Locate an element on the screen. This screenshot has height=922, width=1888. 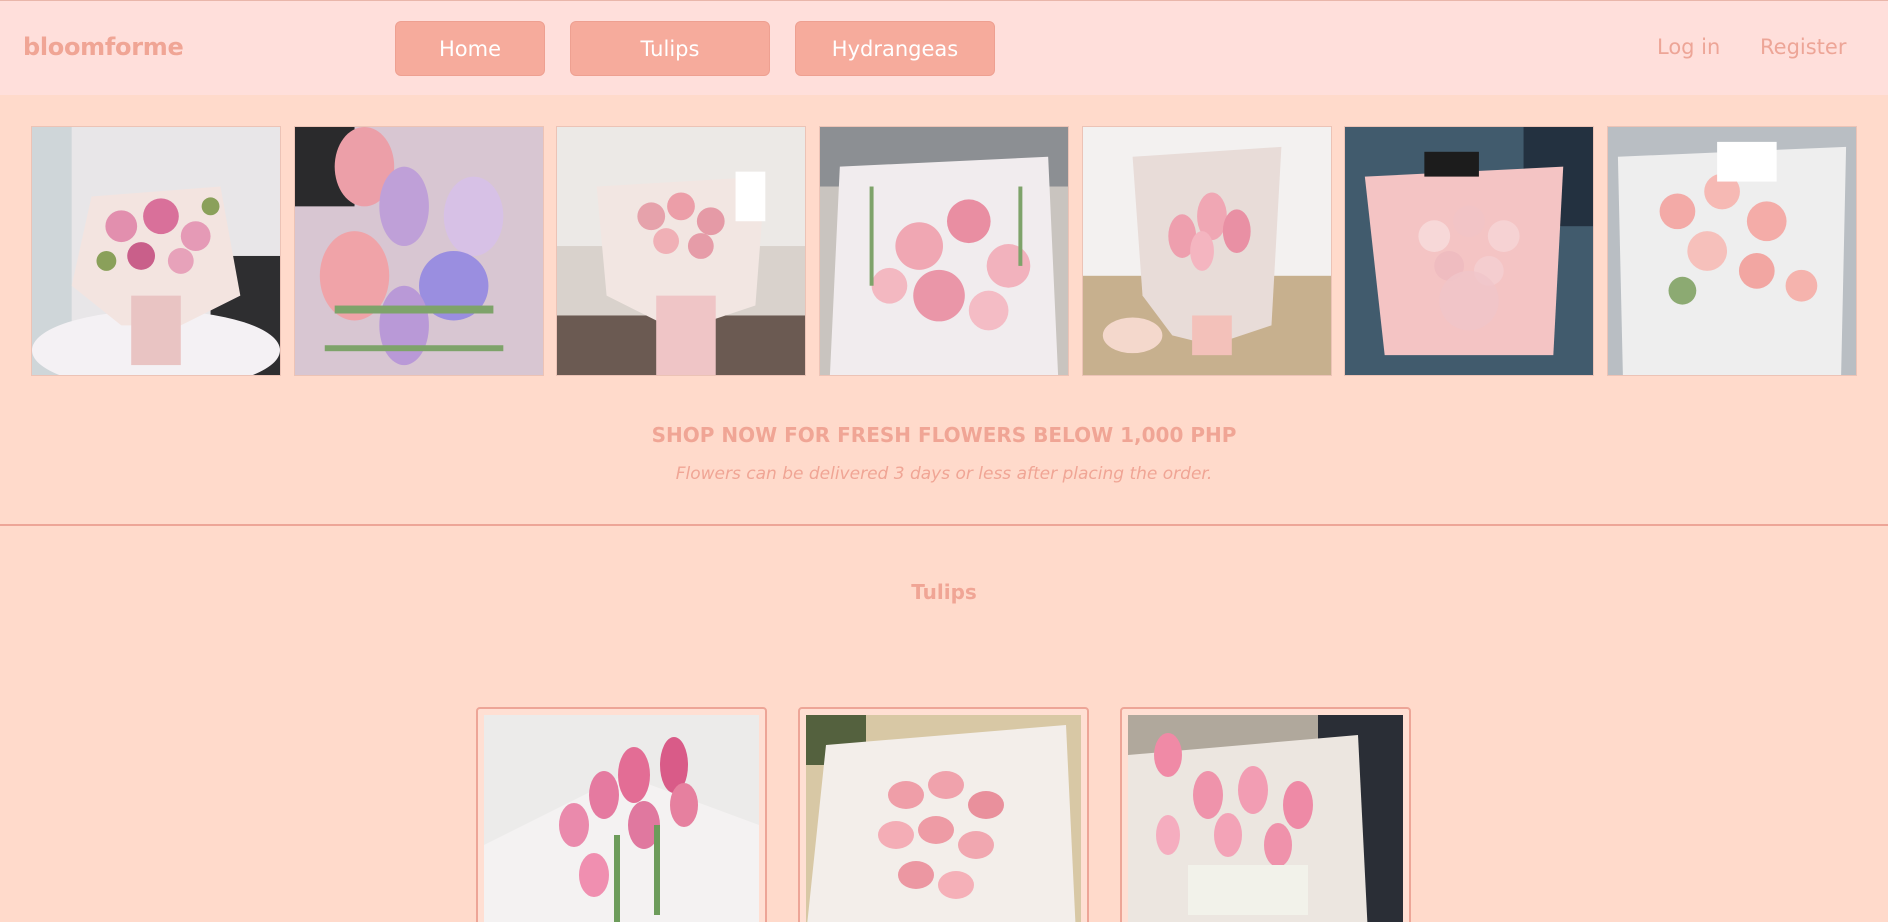
gallery-image-mixed-tulips is located at coordinates (419, 251).